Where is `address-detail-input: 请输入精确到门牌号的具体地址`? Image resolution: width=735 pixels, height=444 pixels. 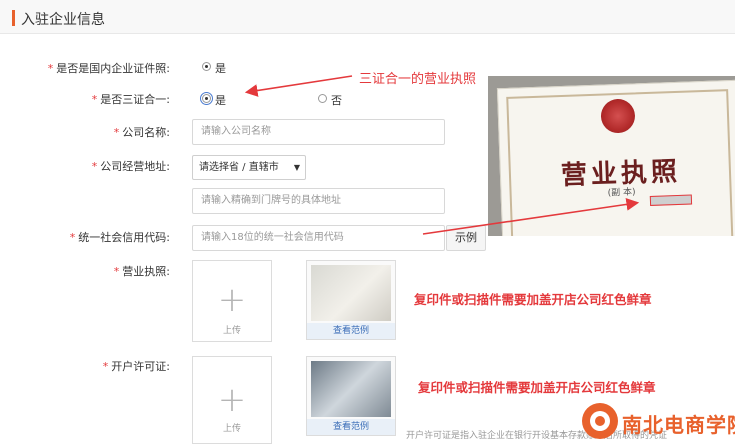 address-detail-input: 请输入精确到门牌号的具体地址 is located at coordinates (318, 201).